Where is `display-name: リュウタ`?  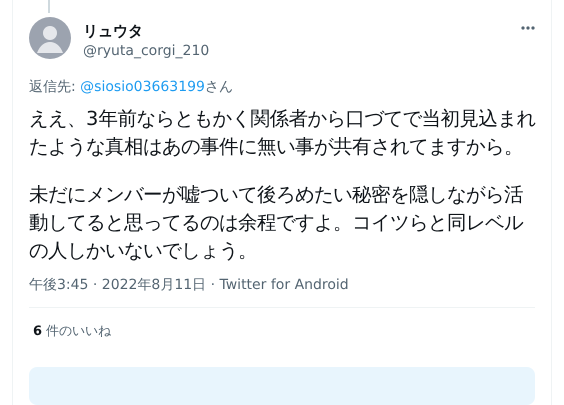
display-name: リュウタ is located at coordinates (146, 31).